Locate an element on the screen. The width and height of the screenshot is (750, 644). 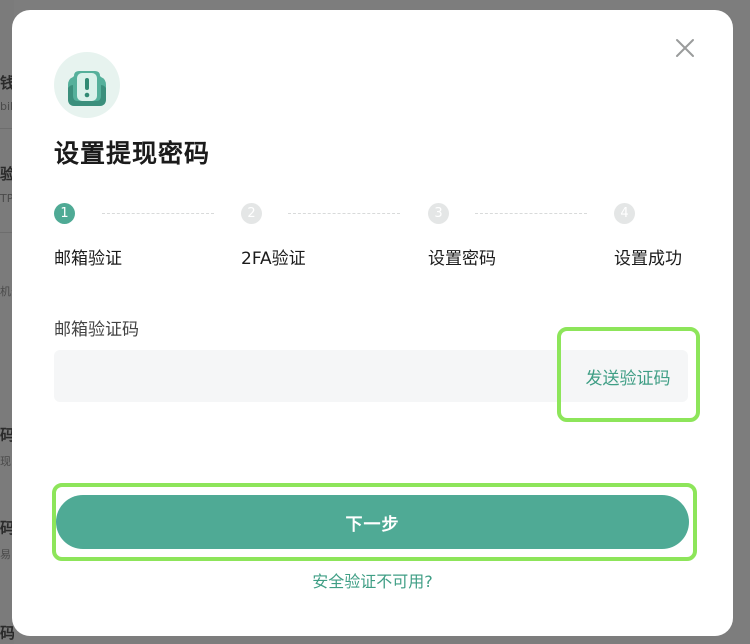
email-code-input is located at coordinates (289, 376).